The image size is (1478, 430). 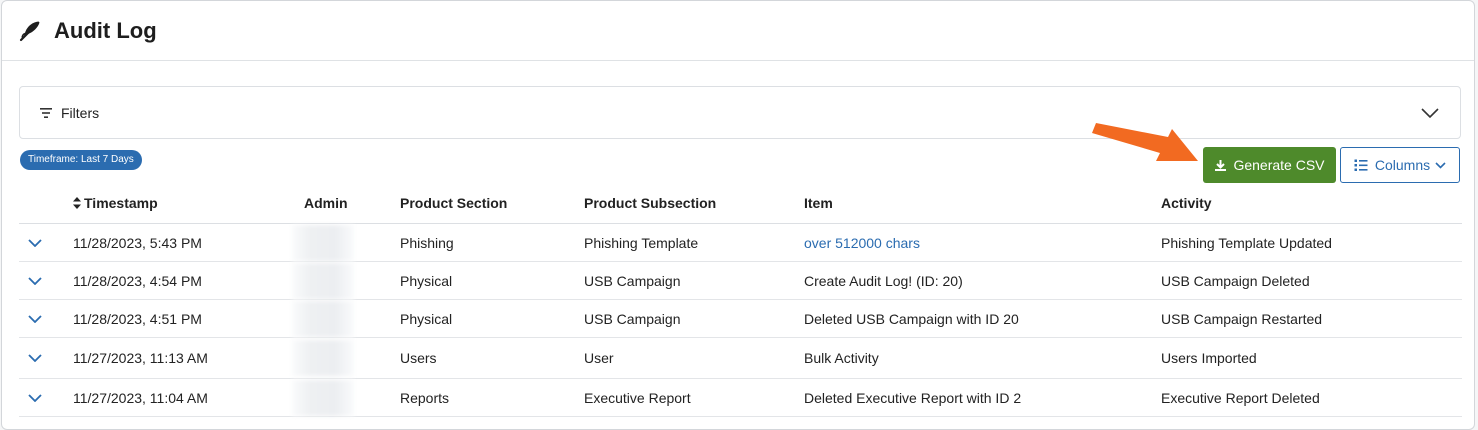 I want to click on column-header-product-section: Product Section, so click(x=492, y=203).